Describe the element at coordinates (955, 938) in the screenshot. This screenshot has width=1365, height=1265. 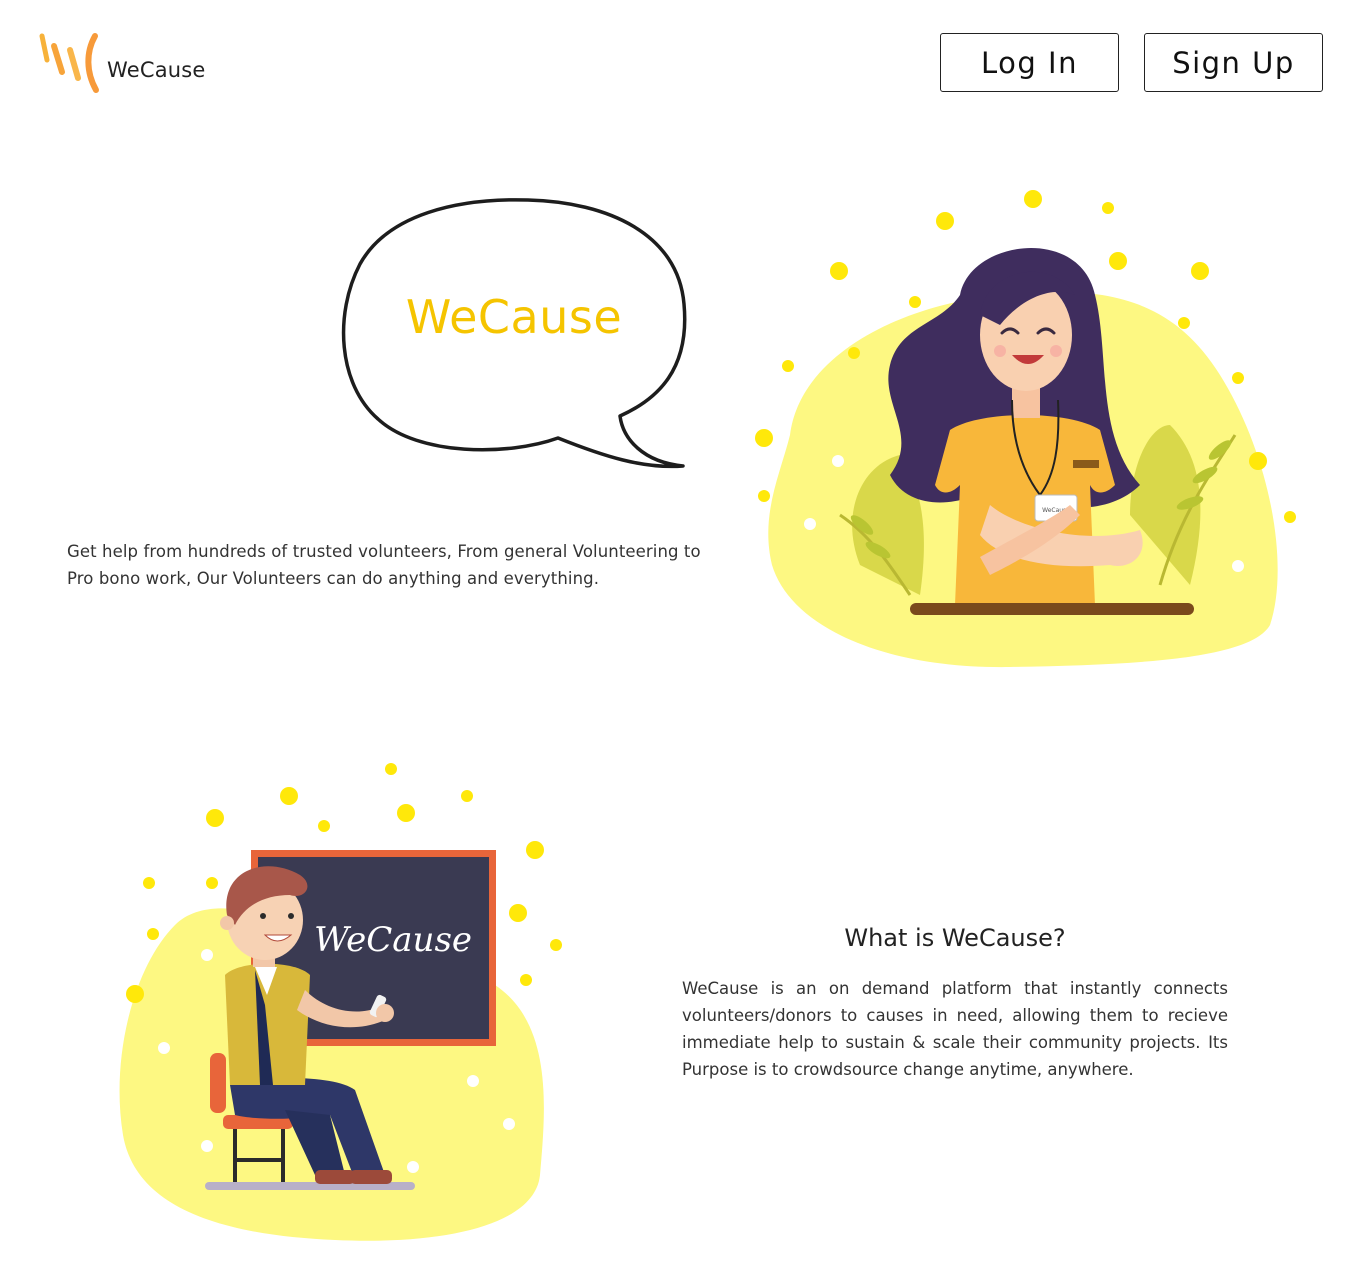
I see `what-is-title: What is WeCause?` at that location.